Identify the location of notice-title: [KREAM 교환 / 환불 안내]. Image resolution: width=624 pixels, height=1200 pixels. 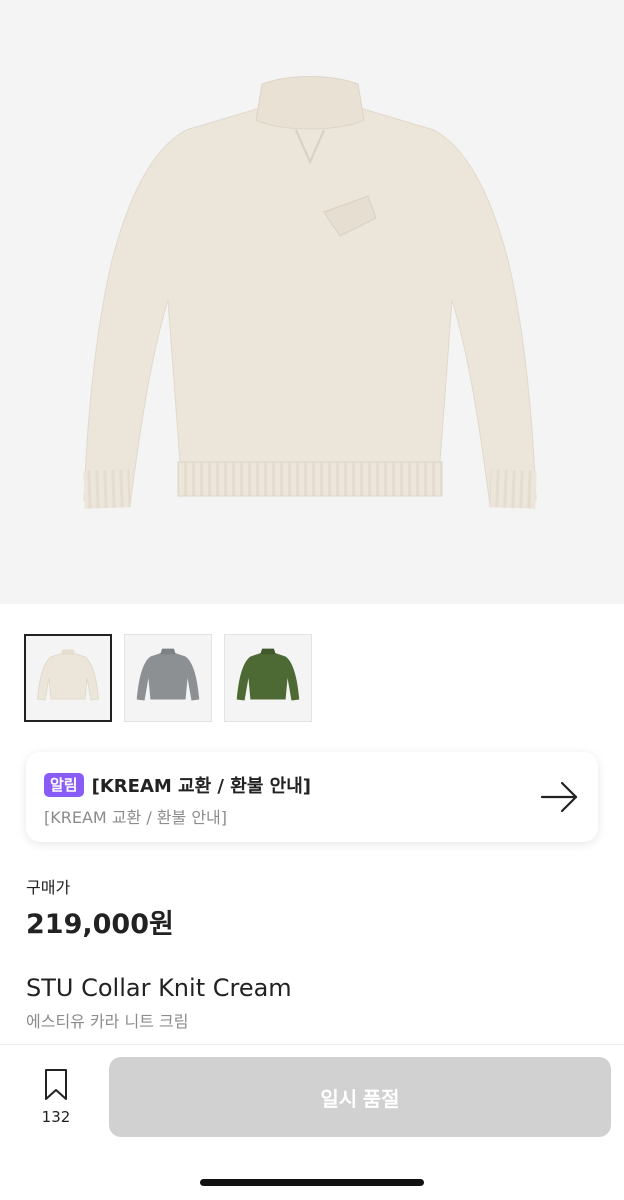
(201, 786).